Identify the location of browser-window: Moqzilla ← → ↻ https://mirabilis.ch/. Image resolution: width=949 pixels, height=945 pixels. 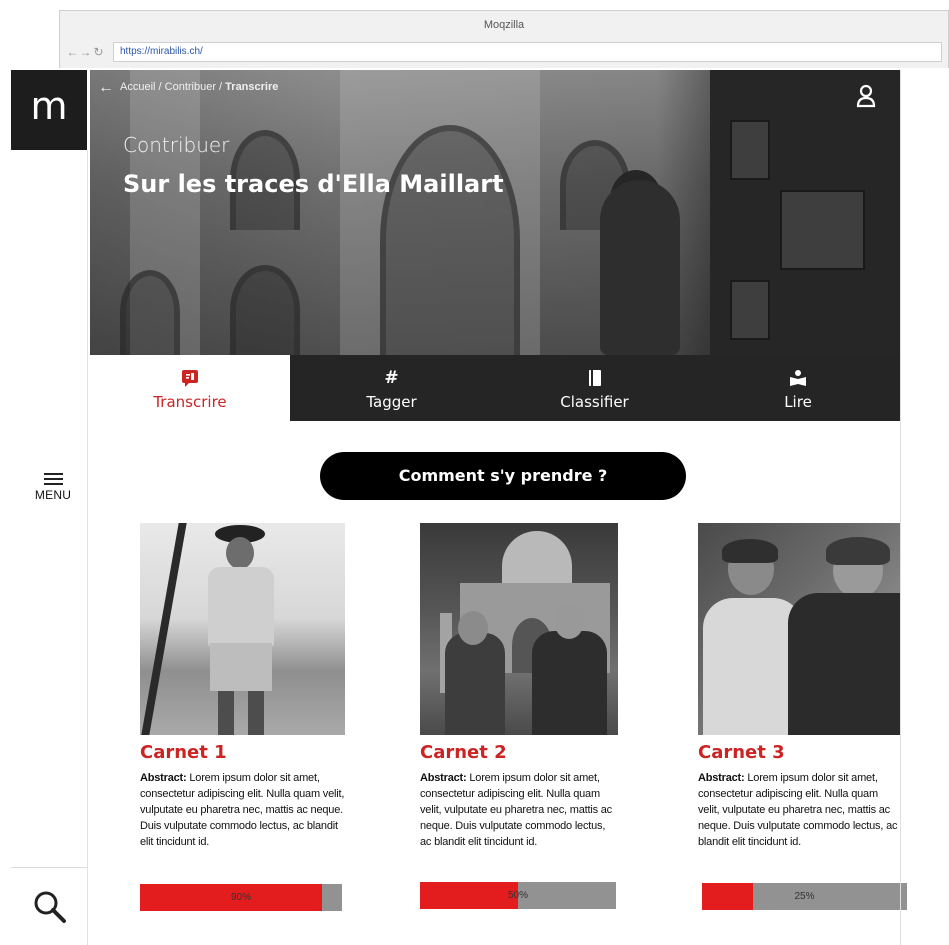
(504, 39).